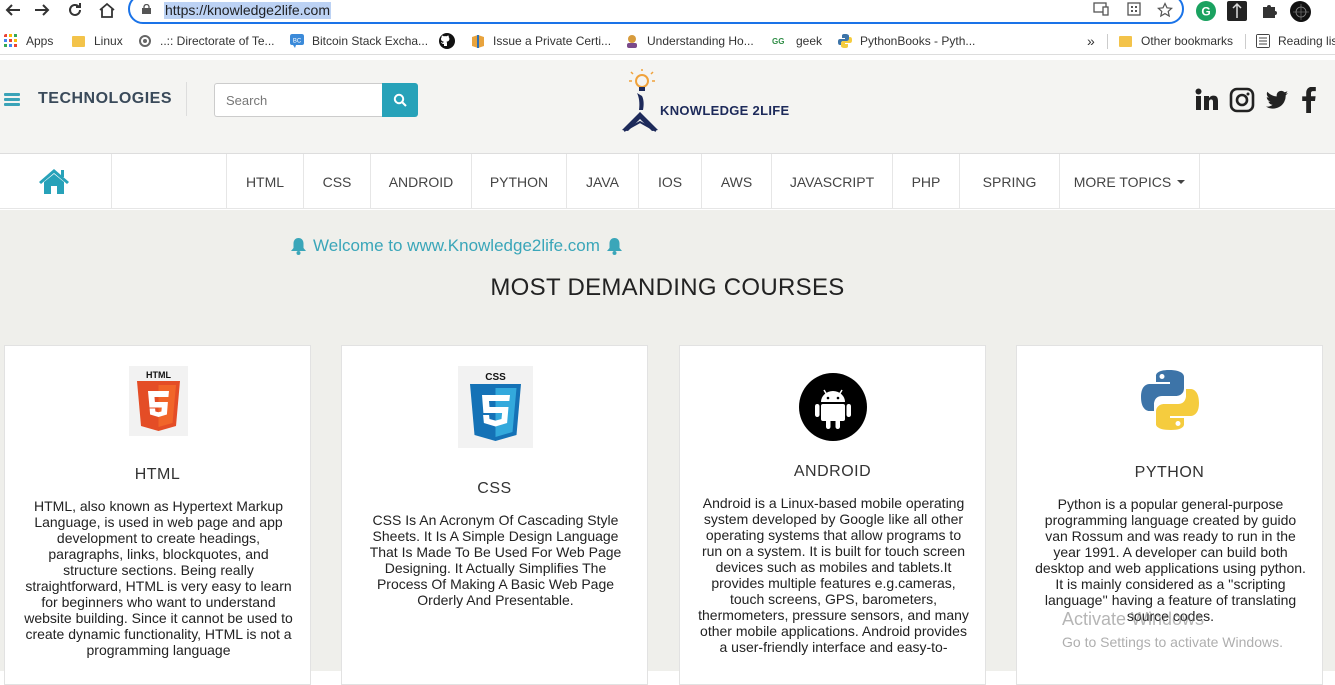  What do you see at coordinates (158, 401) in the screenshot?
I see `html5-icon: HTML` at bounding box center [158, 401].